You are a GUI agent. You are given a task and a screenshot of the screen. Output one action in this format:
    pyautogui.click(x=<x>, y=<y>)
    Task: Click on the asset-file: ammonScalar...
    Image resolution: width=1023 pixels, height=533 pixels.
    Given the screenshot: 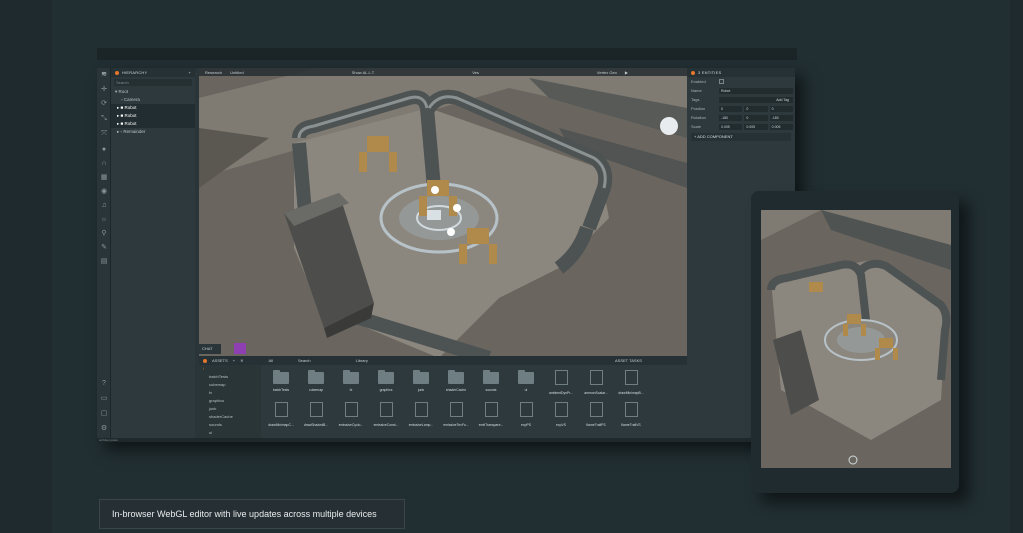 What is the action you would take?
    pyautogui.click(x=596, y=384)
    